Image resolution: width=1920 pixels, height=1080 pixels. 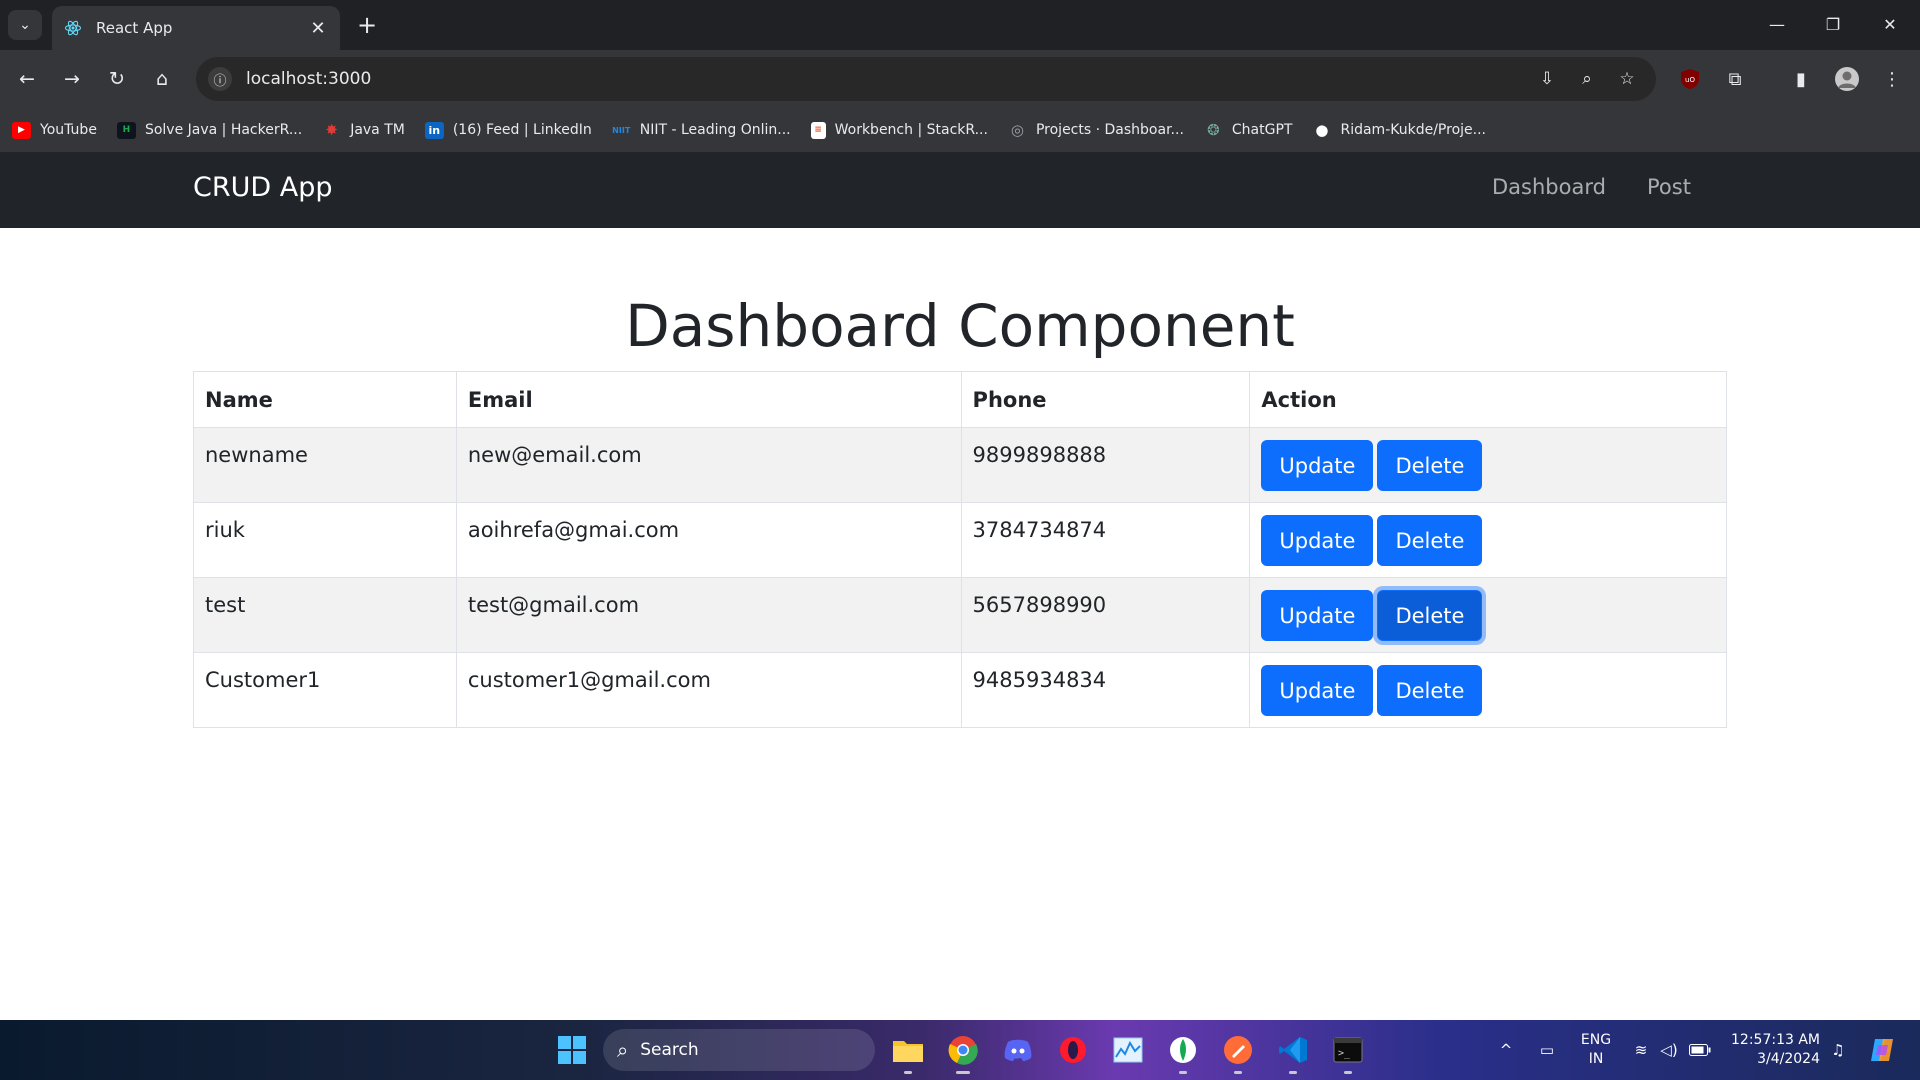 I want to click on home-icon: ⌂, so click(x=162, y=79).